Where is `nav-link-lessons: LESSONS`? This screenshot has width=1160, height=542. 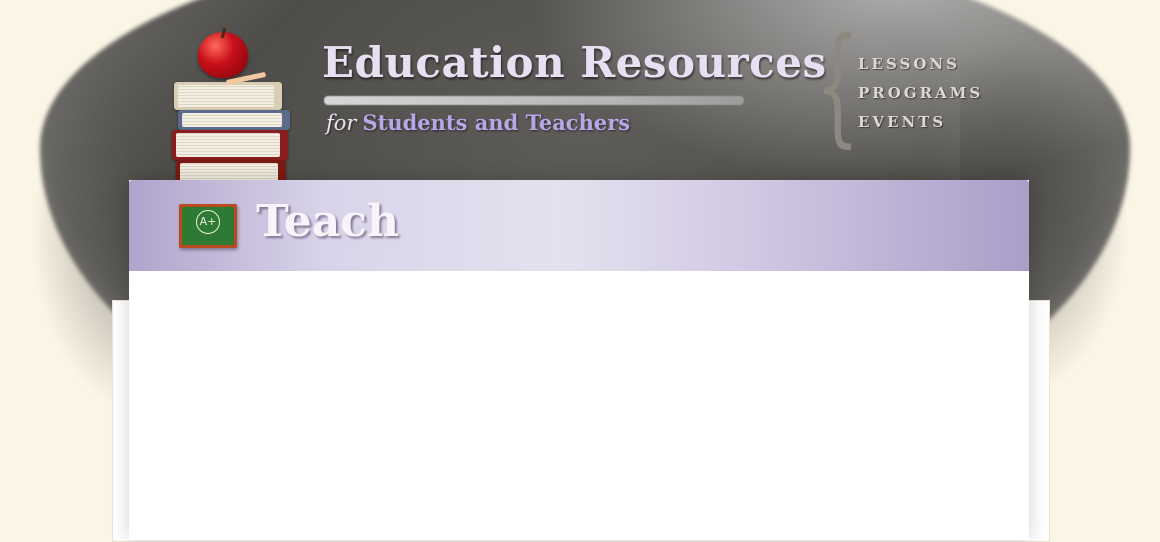
nav-link-lessons: LESSONS is located at coordinates (920, 69).